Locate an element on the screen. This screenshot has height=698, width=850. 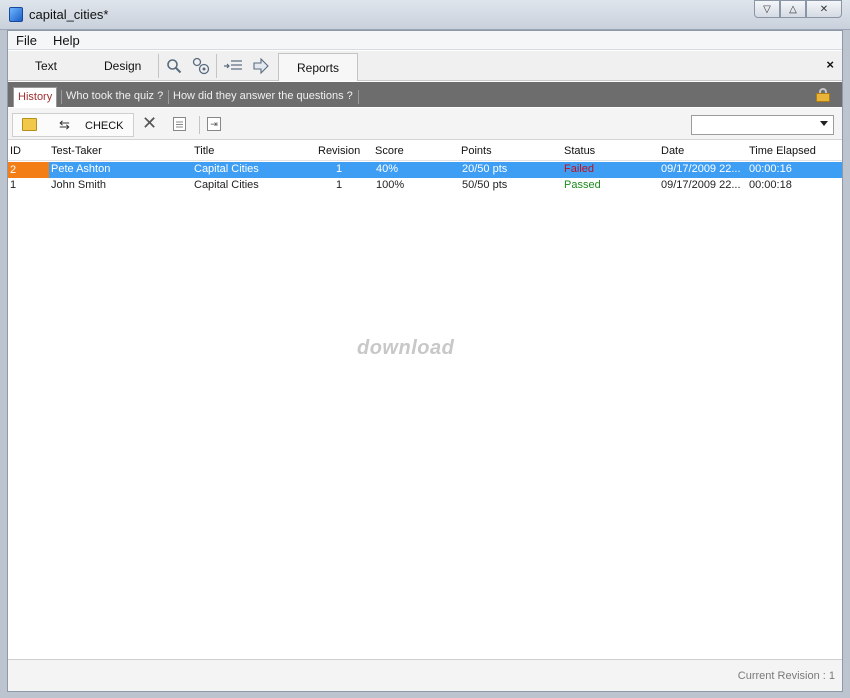
col-date: Date is located at coordinates (672, 151).